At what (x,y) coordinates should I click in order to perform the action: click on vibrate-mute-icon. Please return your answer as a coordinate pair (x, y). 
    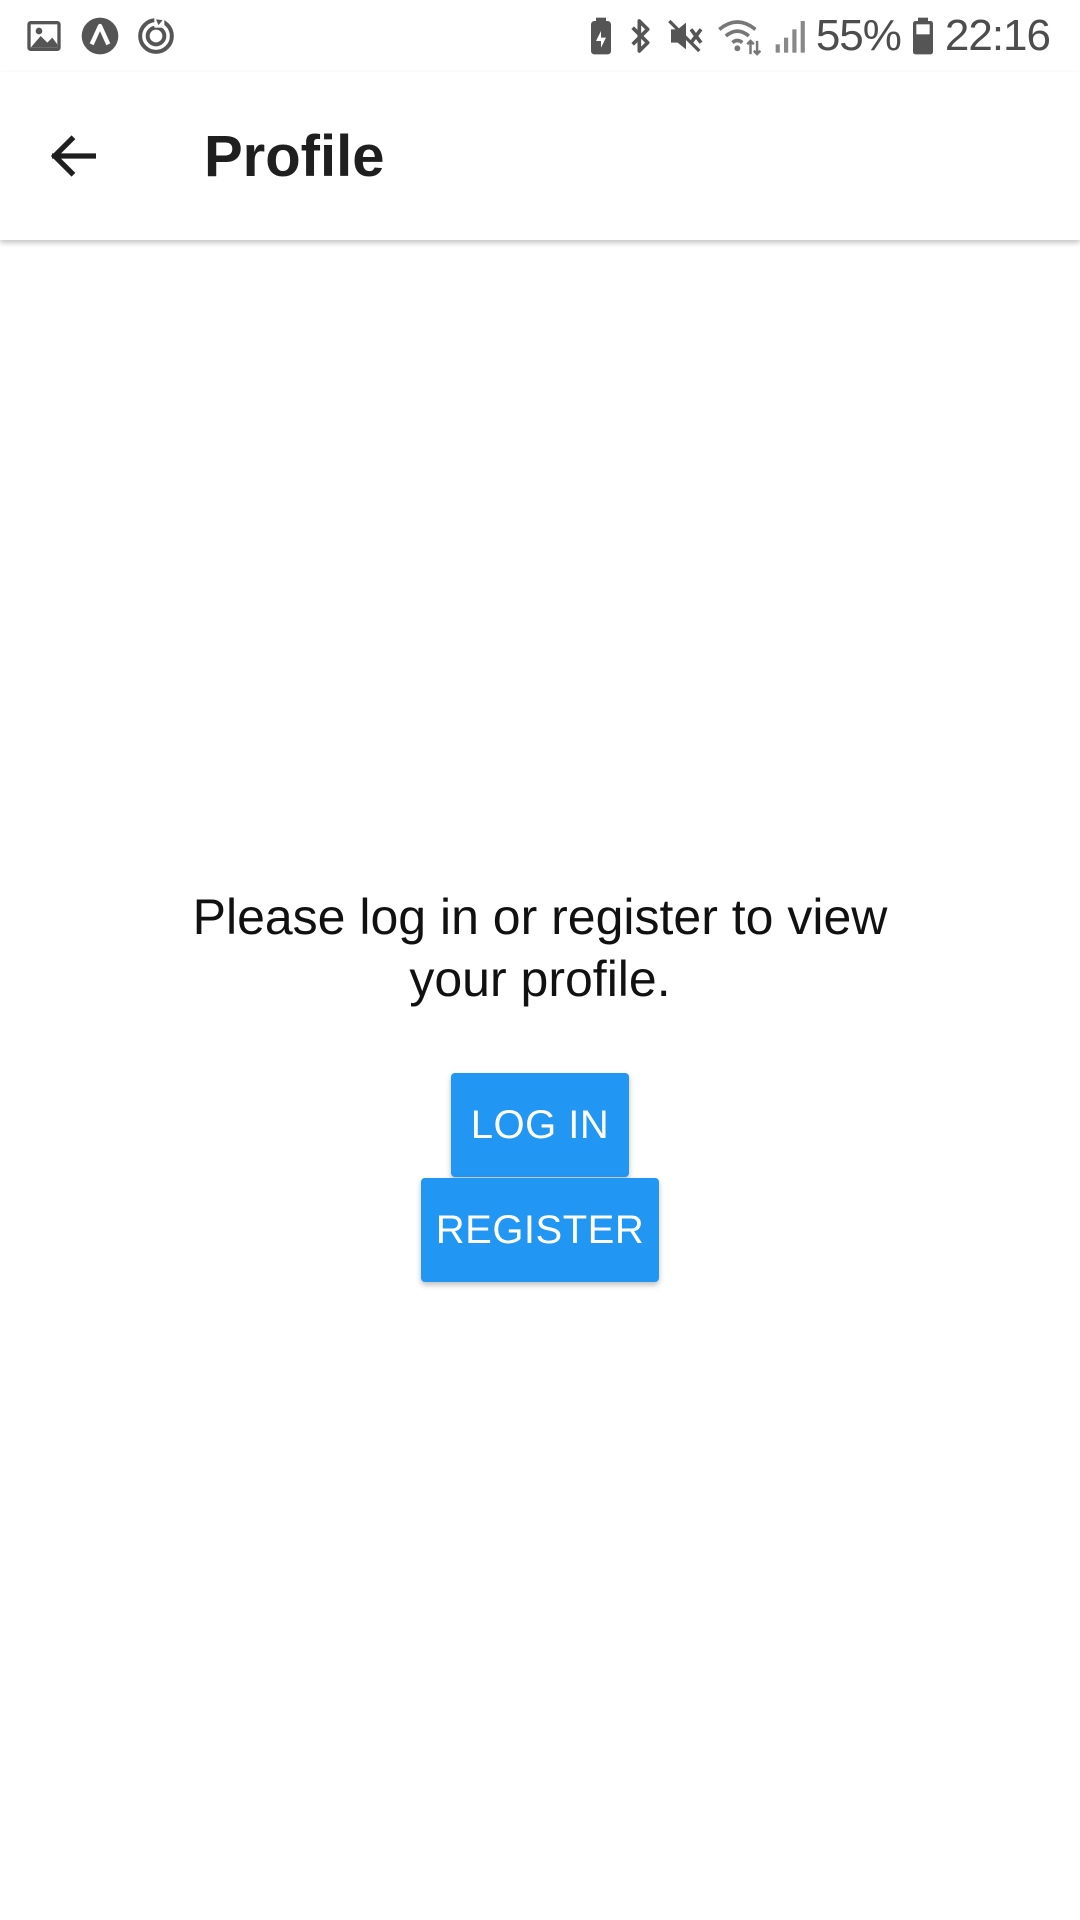
    Looking at the image, I should click on (686, 36).